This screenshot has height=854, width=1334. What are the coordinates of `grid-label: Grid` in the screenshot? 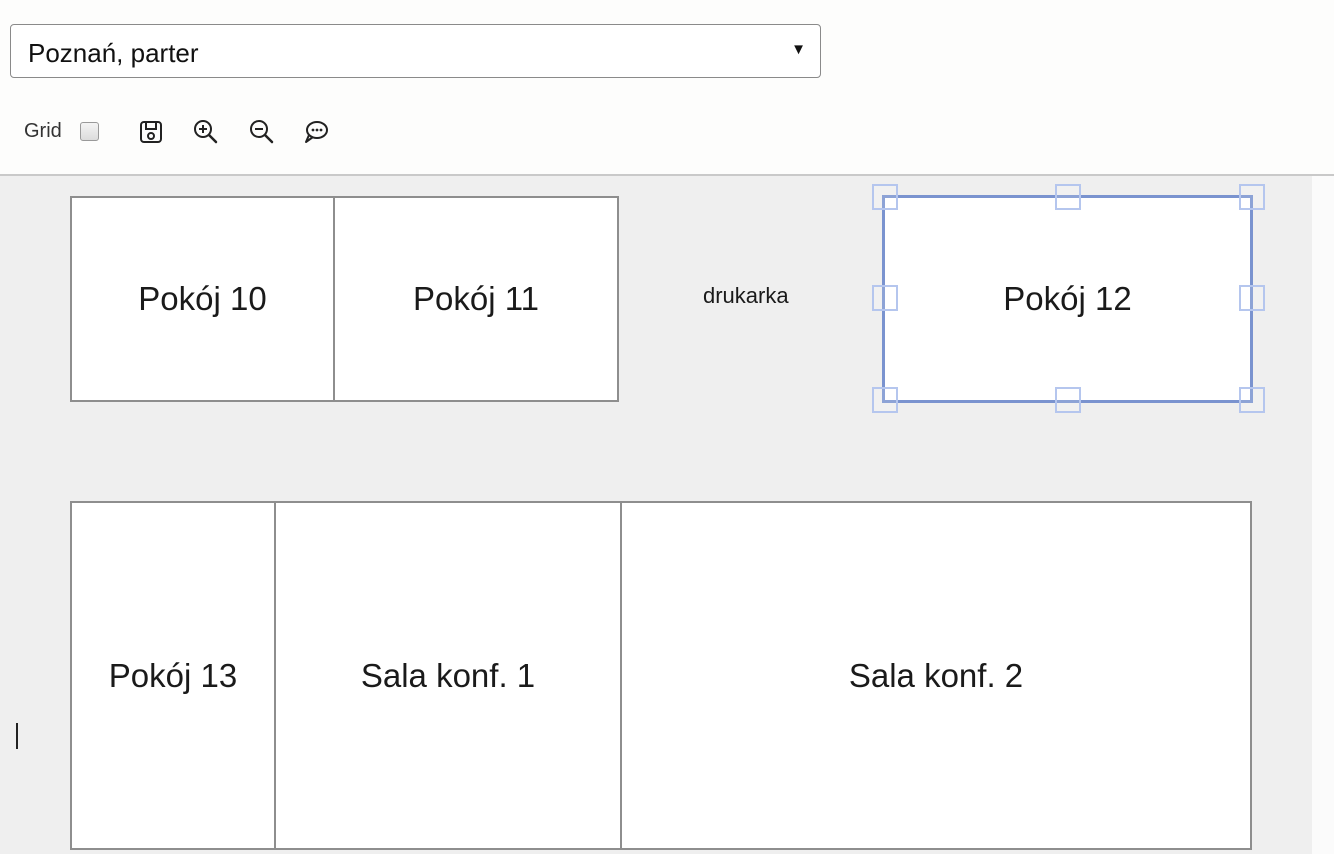 It's located at (43, 131).